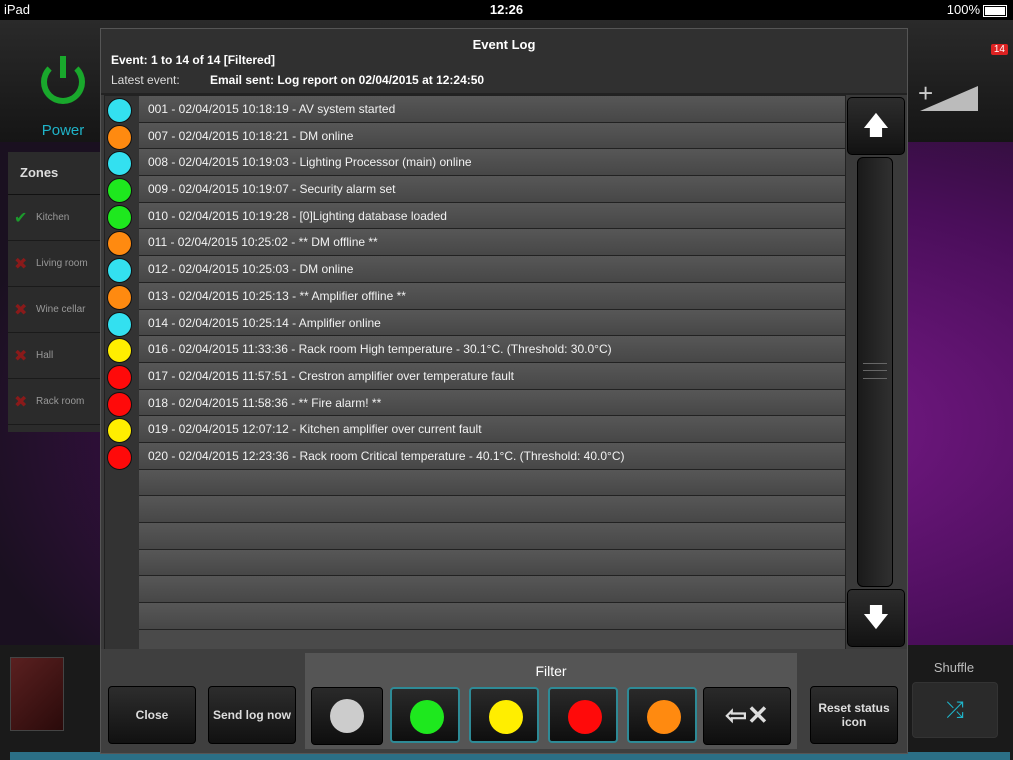  I want to click on scrollbar: 🡅 🡇, so click(876, 371).